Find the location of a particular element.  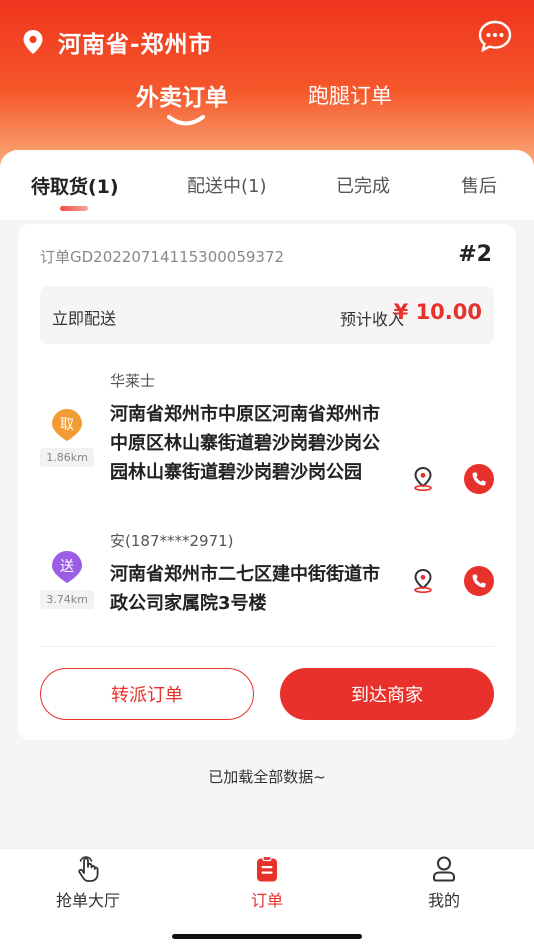

pickup-distance: 1.86km is located at coordinates (67, 457).